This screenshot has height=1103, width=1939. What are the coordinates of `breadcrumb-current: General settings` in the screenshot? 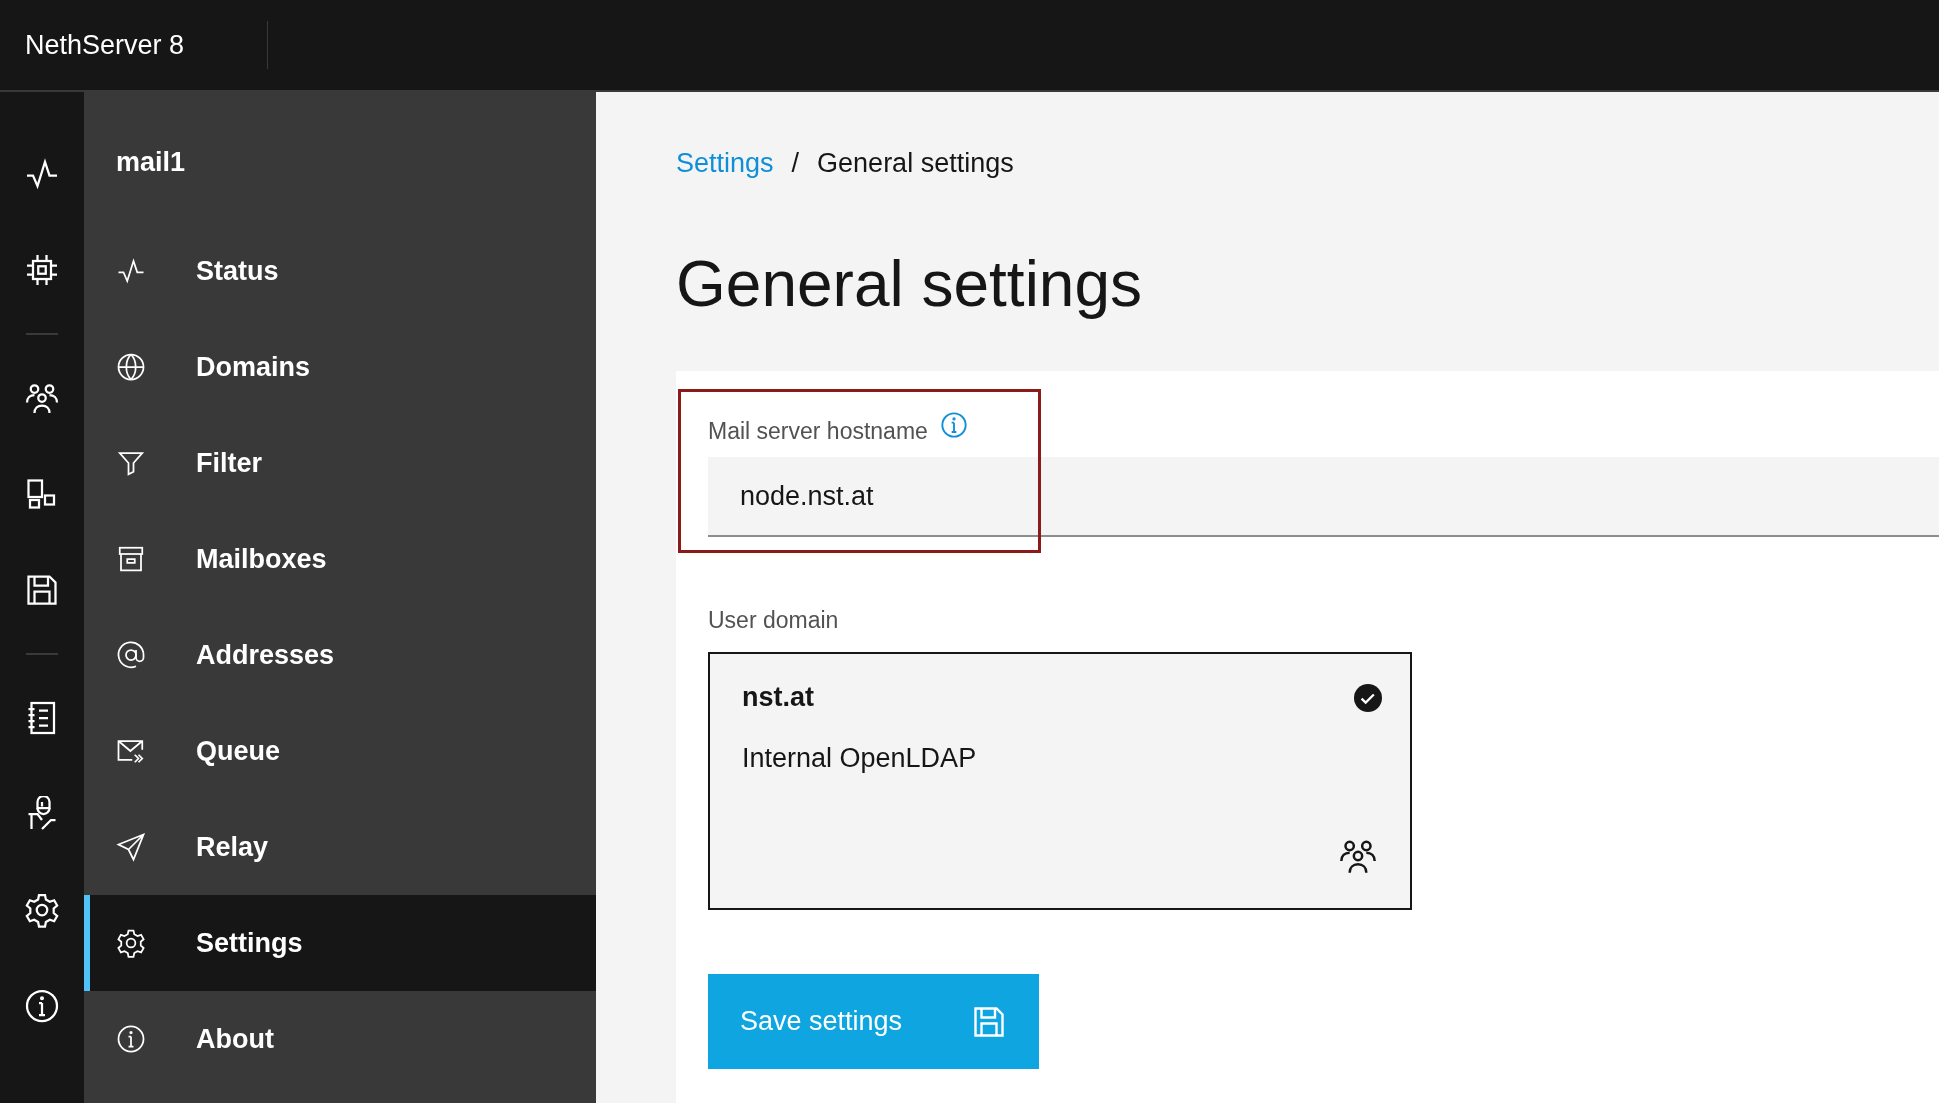 It's located at (915, 163).